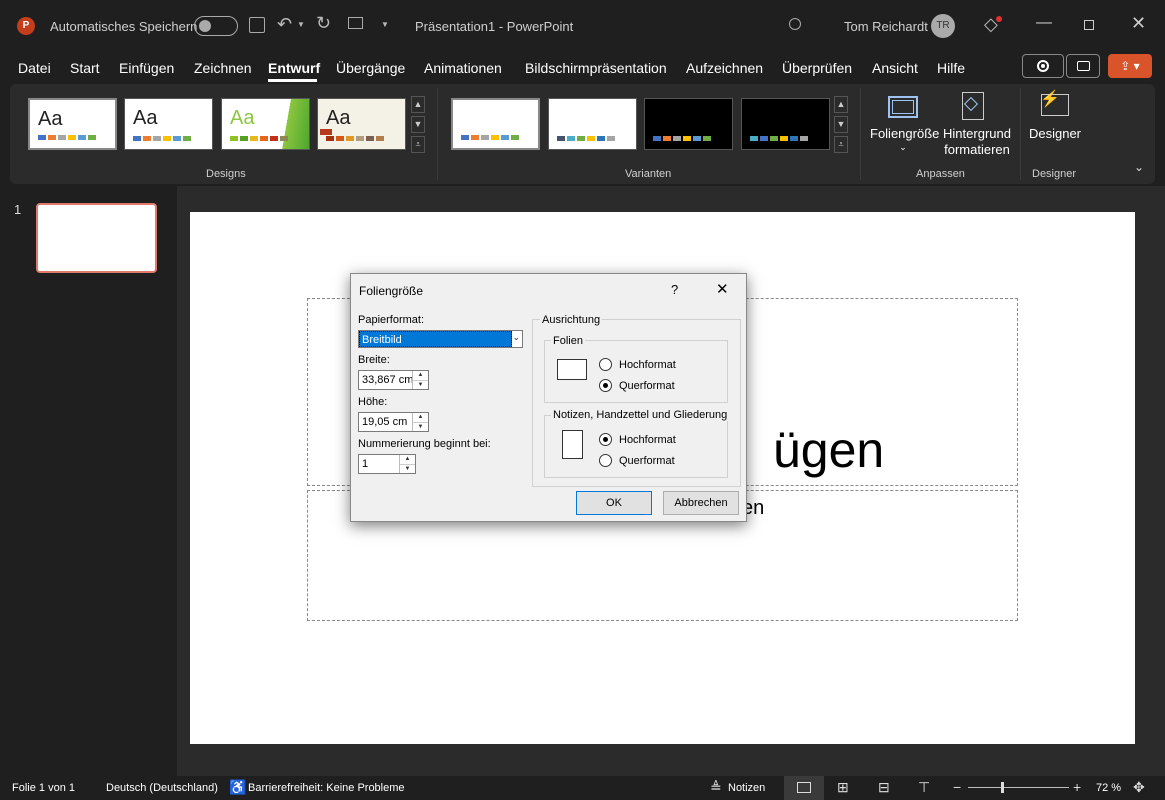 The image size is (1165, 800). What do you see at coordinates (903, 107) in the screenshot?
I see `slide-size-icon` at bounding box center [903, 107].